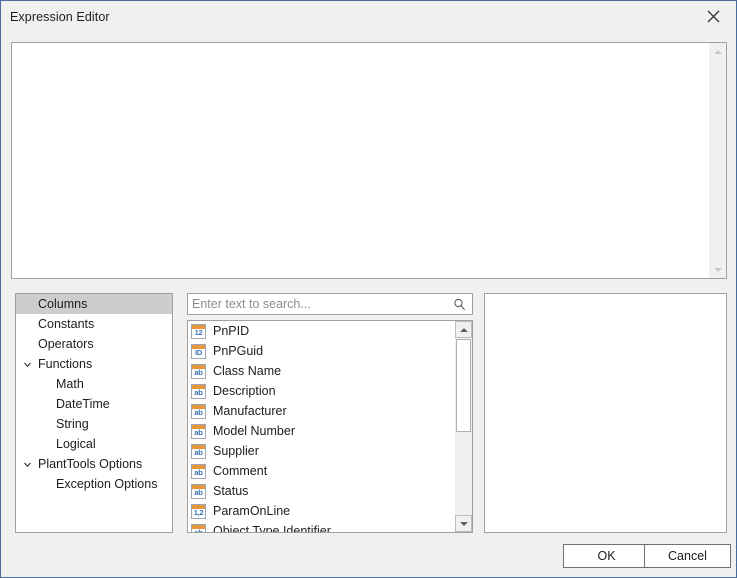 This screenshot has height=578, width=737. I want to click on list-item-label: Status, so click(231, 491).